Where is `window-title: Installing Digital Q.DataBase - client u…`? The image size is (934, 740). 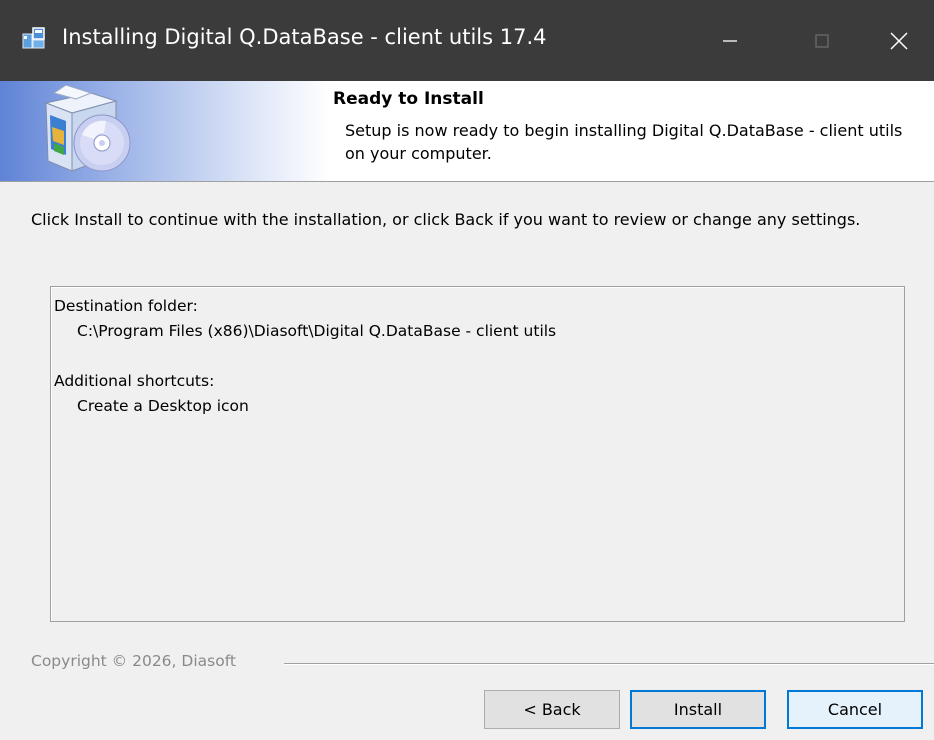
window-title: Installing Digital Q.DataBase - client u… is located at coordinates (304, 37).